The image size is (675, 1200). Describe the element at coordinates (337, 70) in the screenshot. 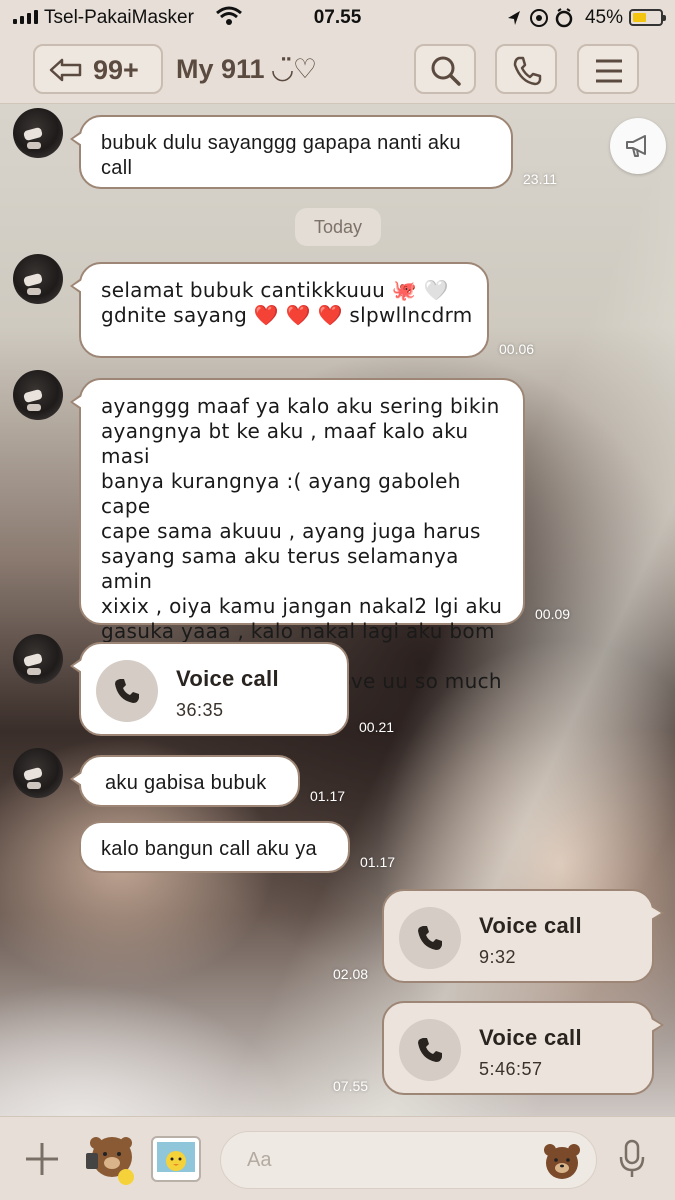

I see `chat-header: 99+ My 911 ◡̈♡` at that location.